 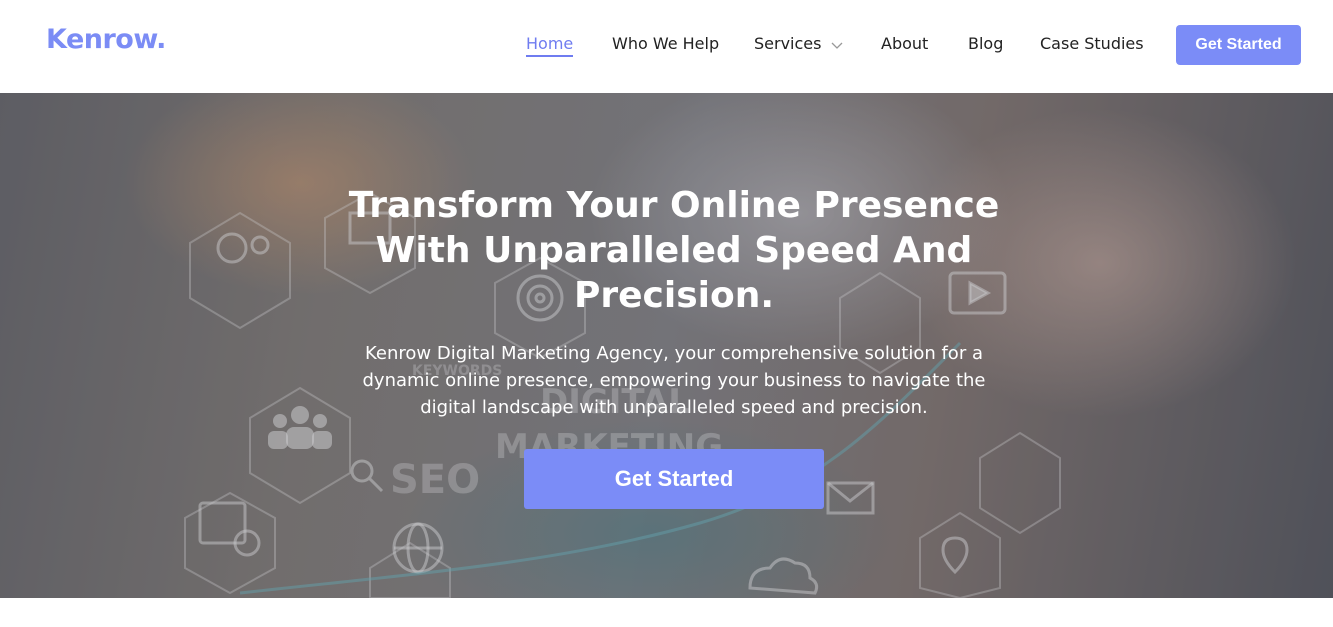 I want to click on nav-item-case-studies: Case Studies, so click(x=1092, y=43).